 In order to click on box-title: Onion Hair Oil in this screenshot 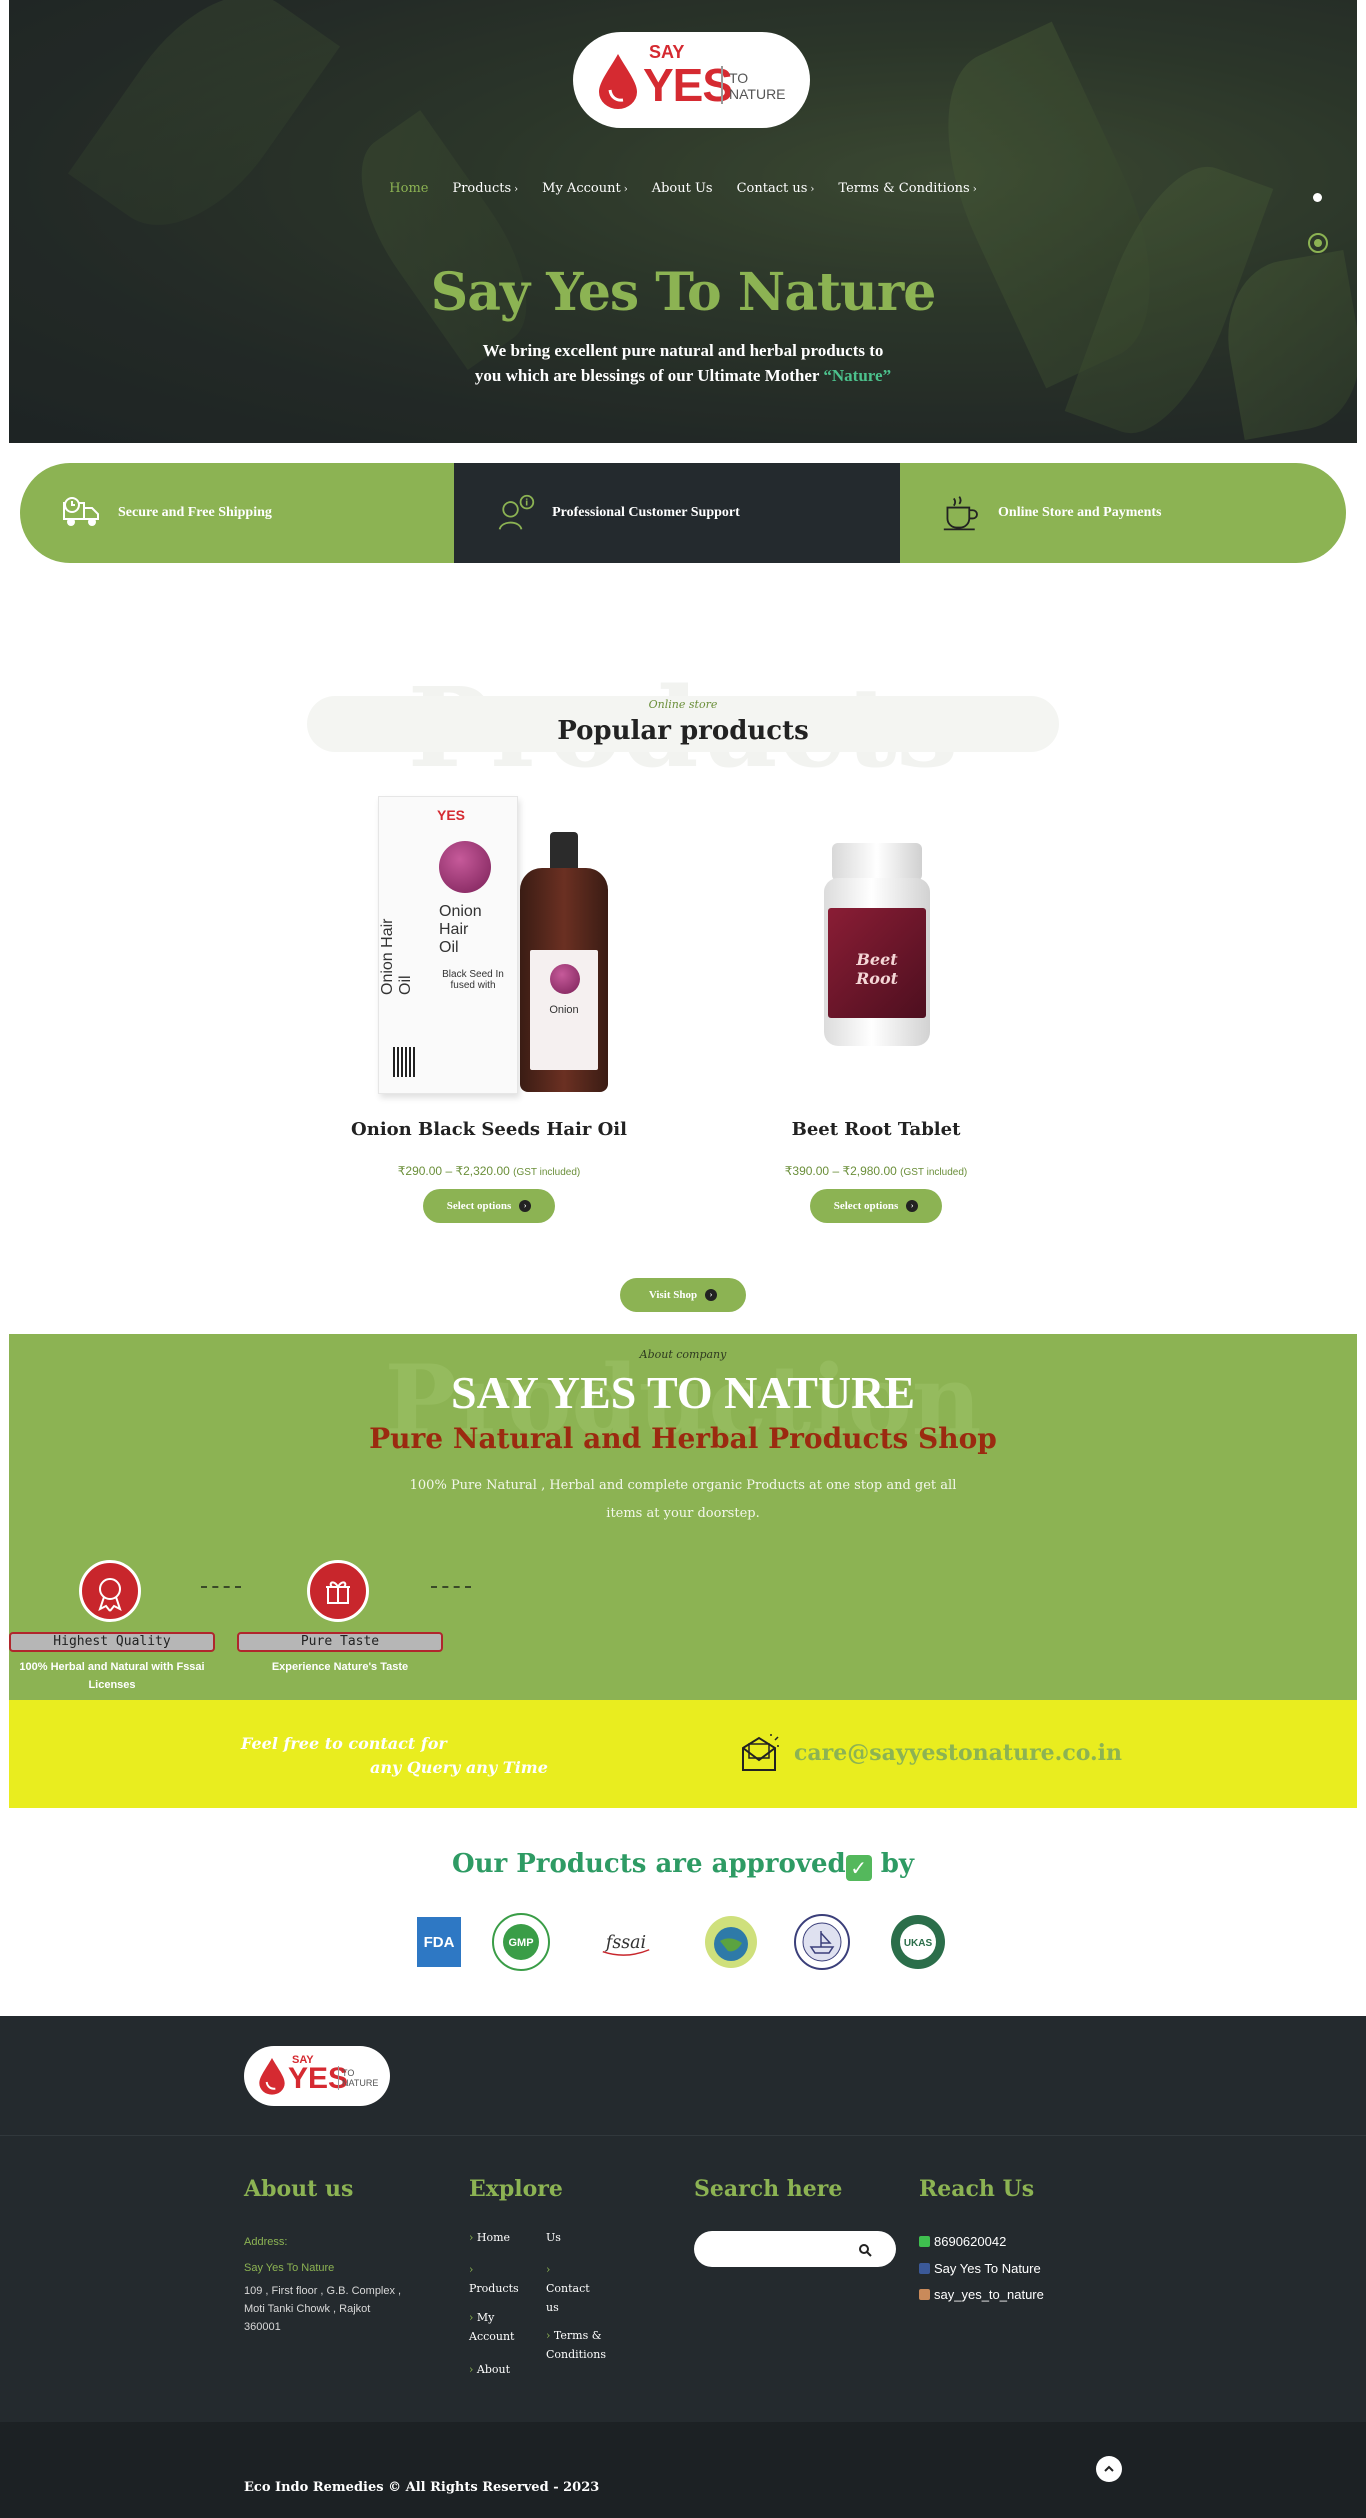, I will do `click(460, 929)`.